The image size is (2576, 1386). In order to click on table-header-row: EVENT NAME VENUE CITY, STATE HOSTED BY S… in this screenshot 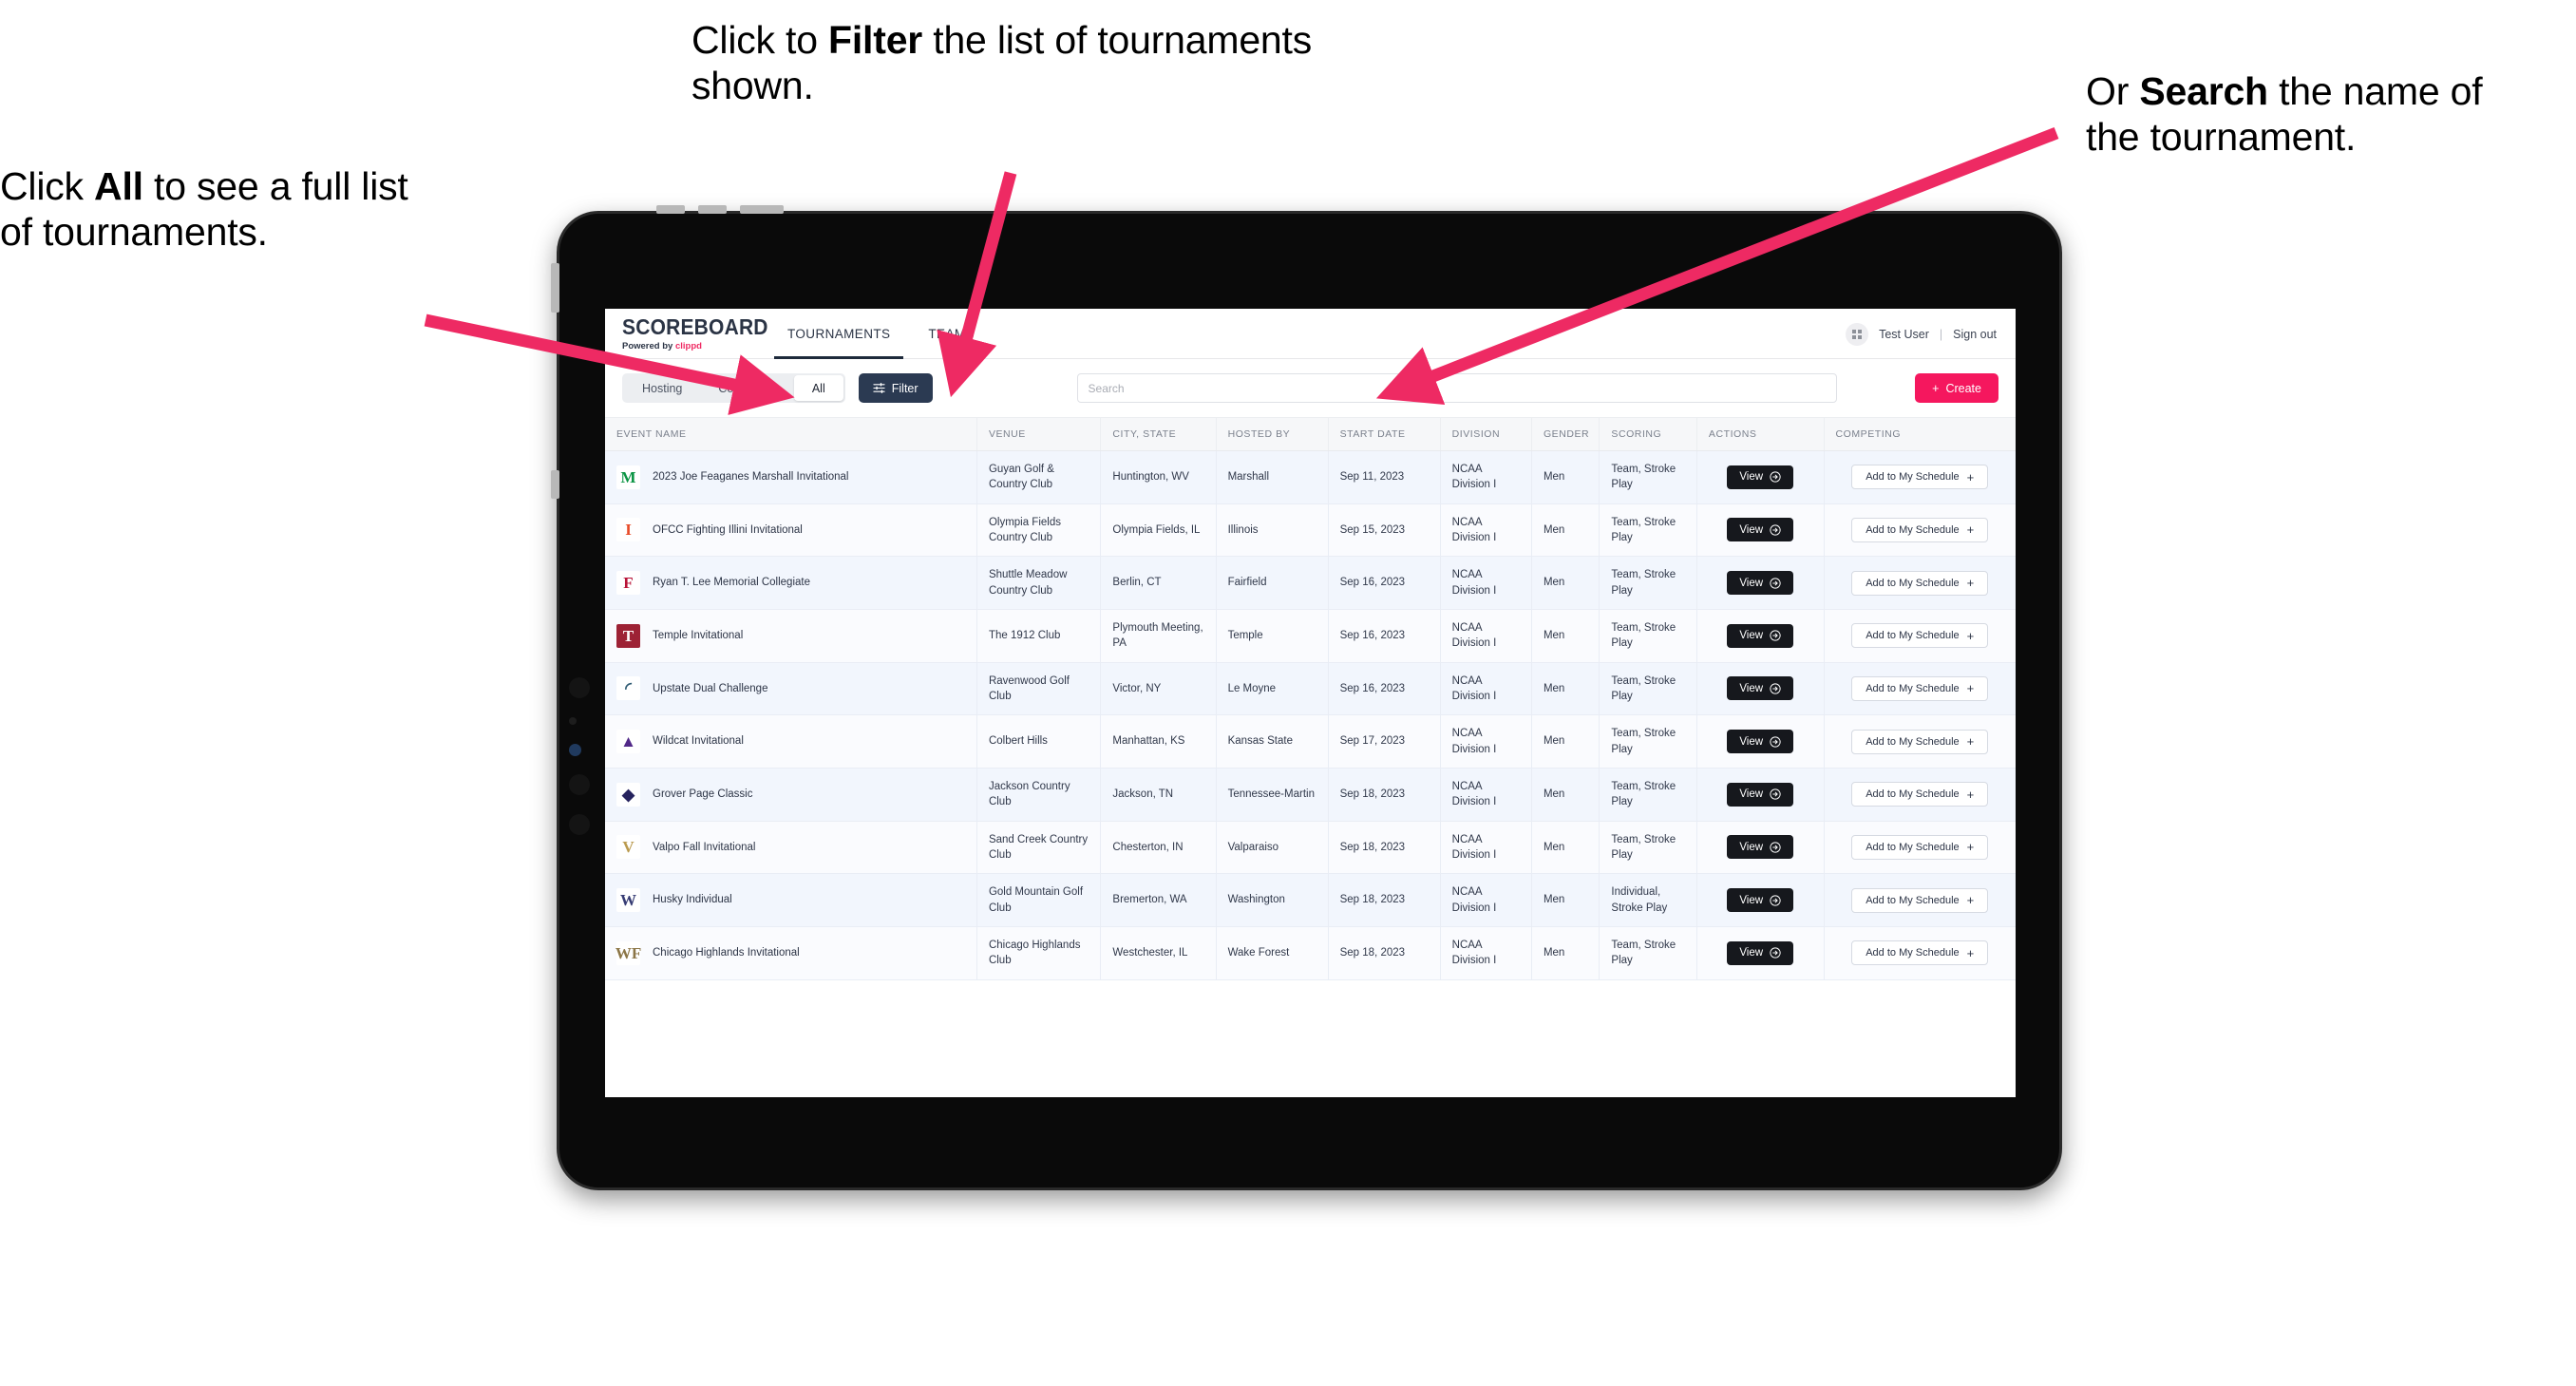, I will do `click(1310, 434)`.